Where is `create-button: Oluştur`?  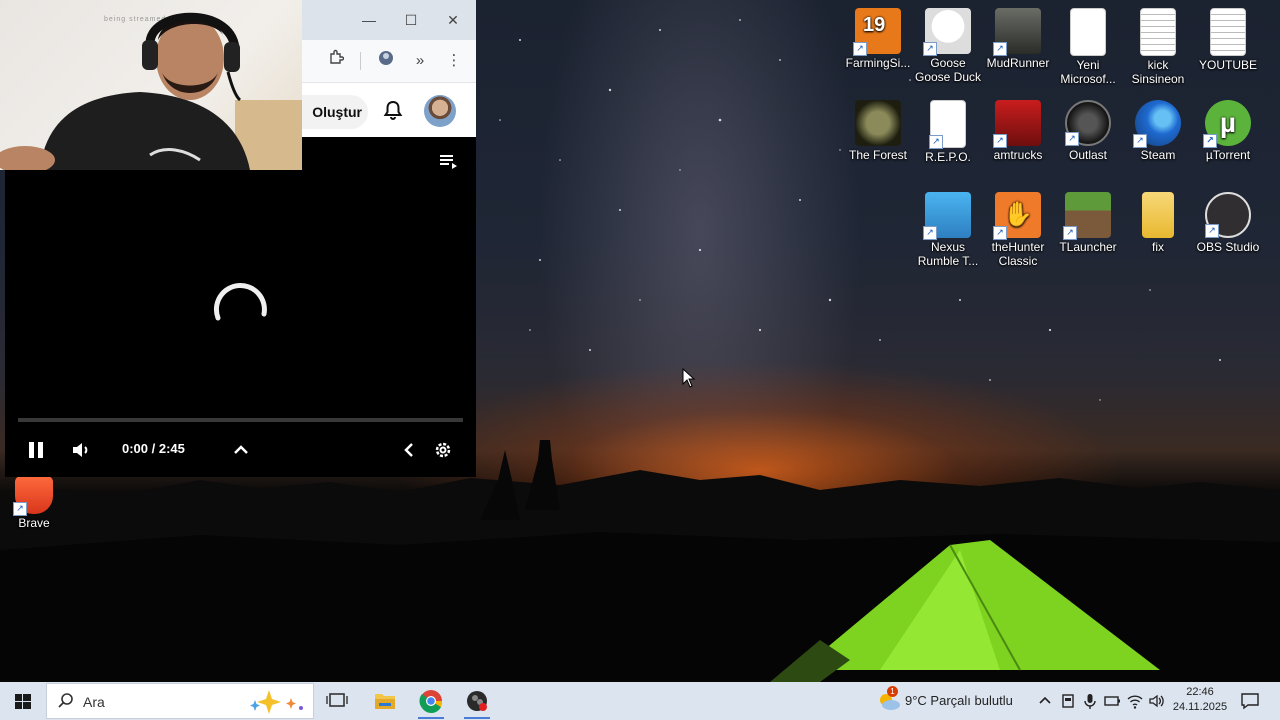
create-button: Oluştur is located at coordinates (335, 112).